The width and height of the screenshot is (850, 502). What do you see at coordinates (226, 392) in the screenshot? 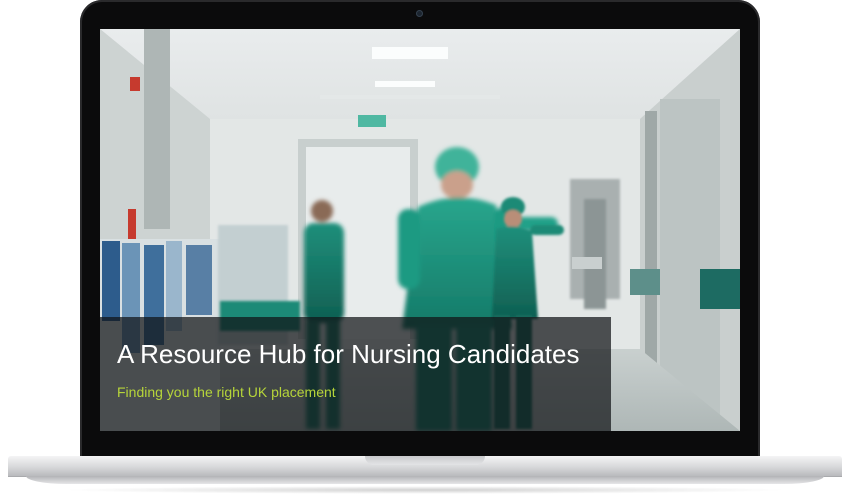
I see `hero-subheadline: Finding you the right UK placement` at bounding box center [226, 392].